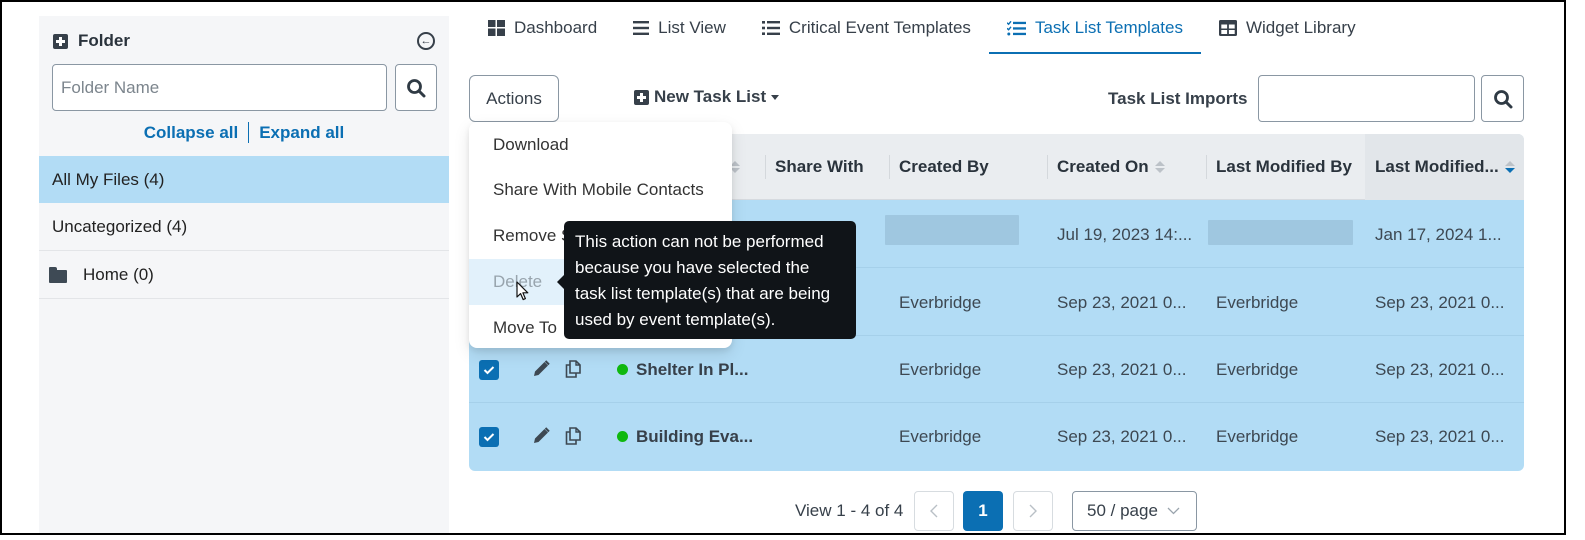  I want to click on column-label: Created By, so click(944, 166).